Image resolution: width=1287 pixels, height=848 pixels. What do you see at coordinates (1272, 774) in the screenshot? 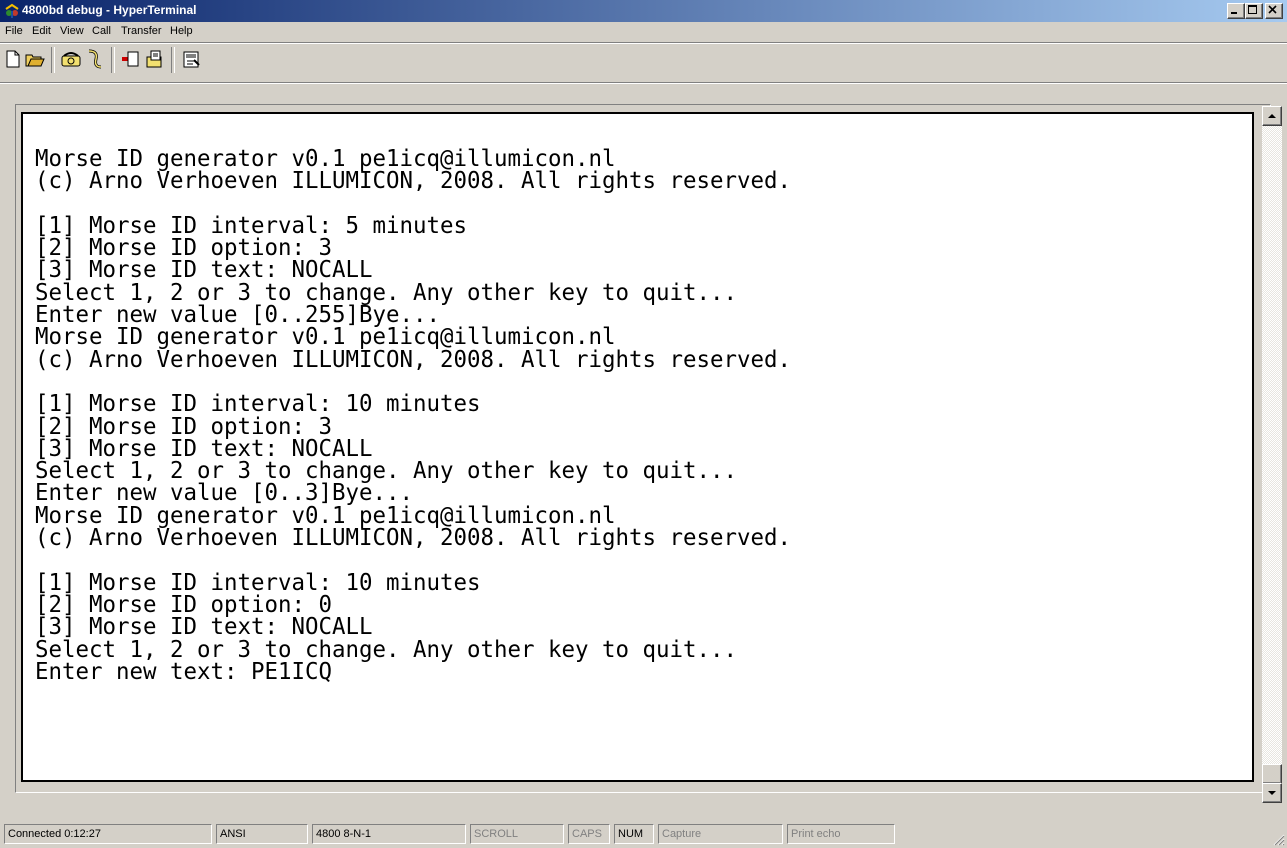
I see `scroll-thumb` at bounding box center [1272, 774].